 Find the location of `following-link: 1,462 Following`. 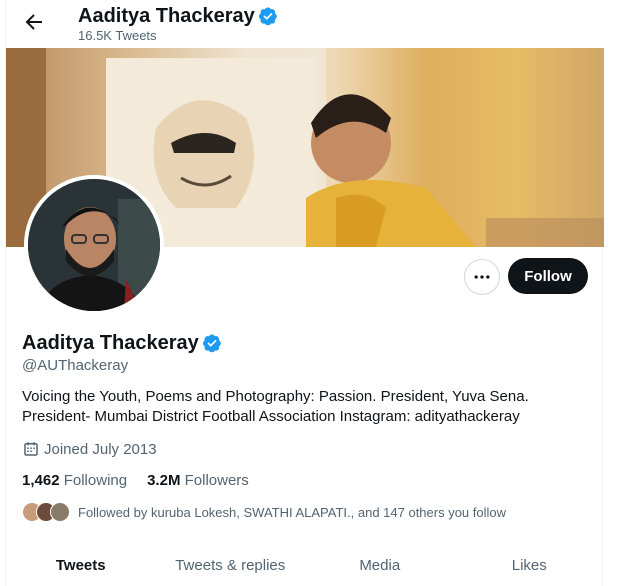

following-link: 1,462 Following is located at coordinates (74, 480).